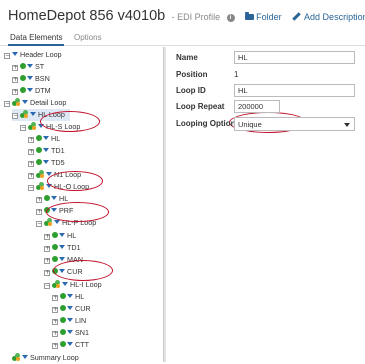 This screenshot has height=364, width=365. I want to click on tree-loop-node: − Header Loop, so click(33, 55).